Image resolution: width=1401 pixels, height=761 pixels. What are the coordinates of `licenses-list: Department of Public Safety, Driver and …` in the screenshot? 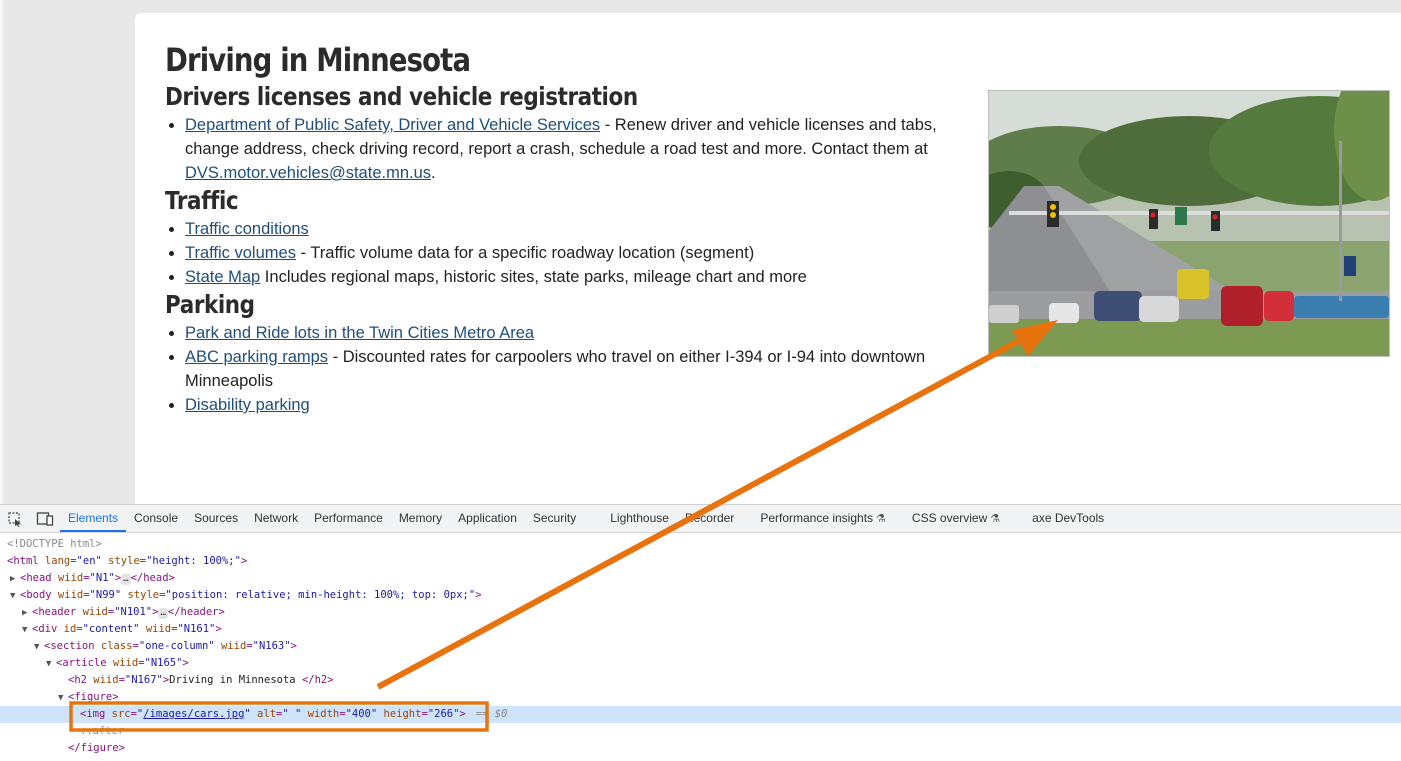 It's located at (560, 149).